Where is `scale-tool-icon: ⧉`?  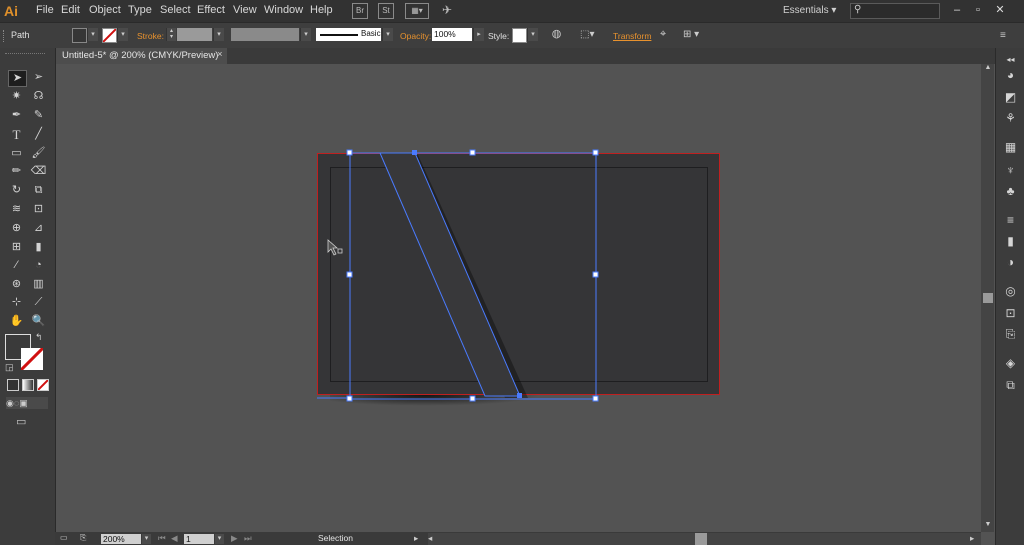 scale-tool-icon: ⧉ is located at coordinates (38, 190).